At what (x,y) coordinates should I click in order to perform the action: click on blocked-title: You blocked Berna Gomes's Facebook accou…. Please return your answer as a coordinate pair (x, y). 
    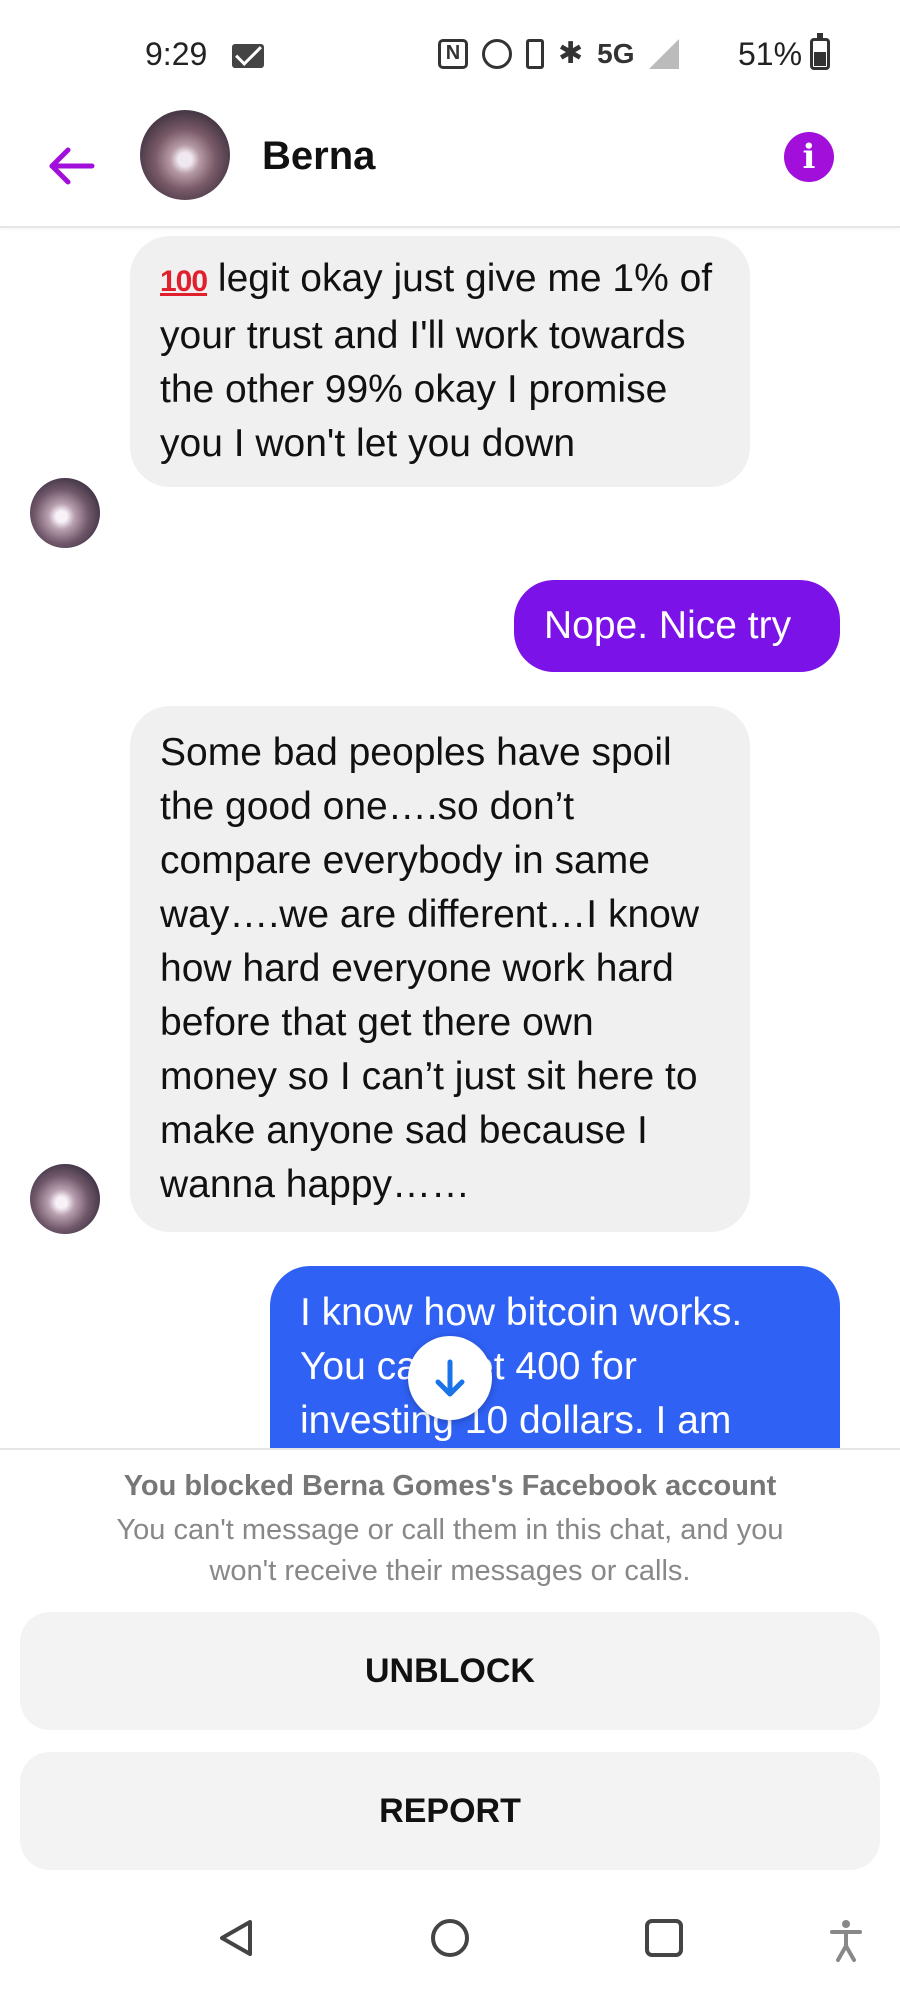
    Looking at the image, I should click on (450, 1486).